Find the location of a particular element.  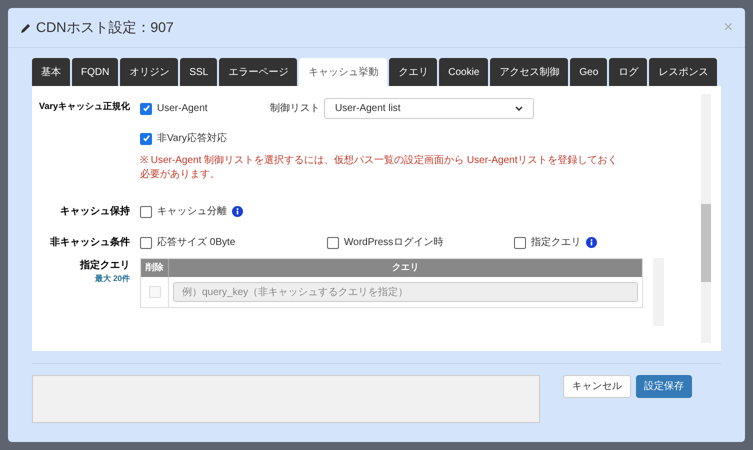

column-header: 削除 is located at coordinates (155, 268).